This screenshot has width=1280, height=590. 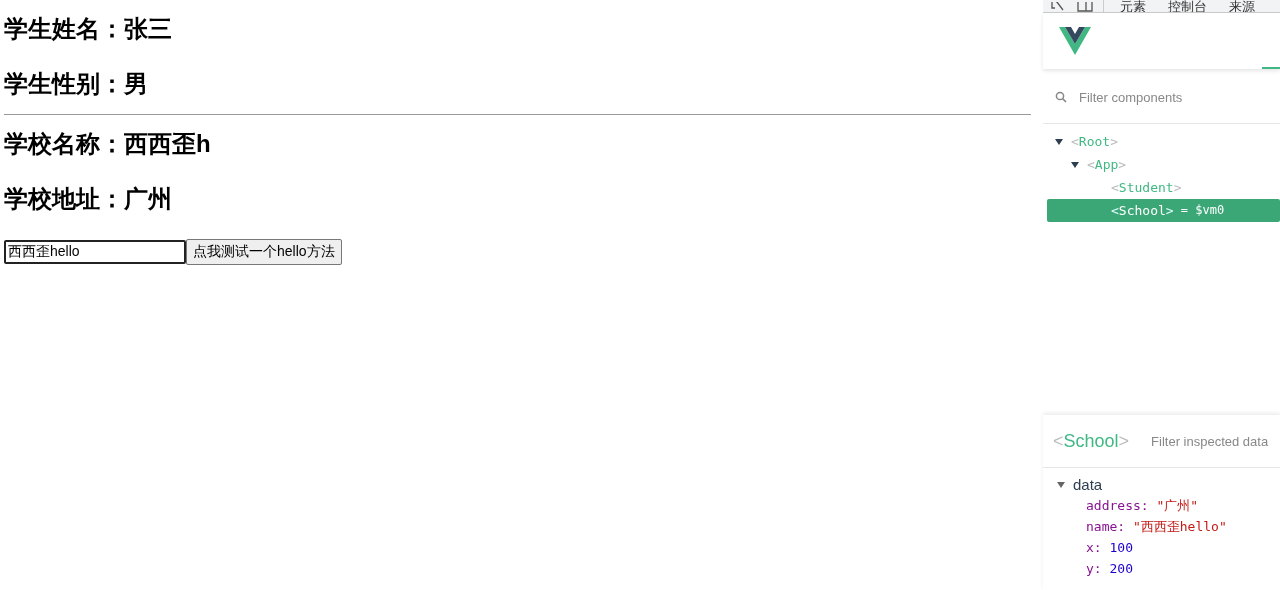 What do you see at coordinates (1187, 6) in the screenshot?
I see `devtools-tab: 控制台` at bounding box center [1187, 6].